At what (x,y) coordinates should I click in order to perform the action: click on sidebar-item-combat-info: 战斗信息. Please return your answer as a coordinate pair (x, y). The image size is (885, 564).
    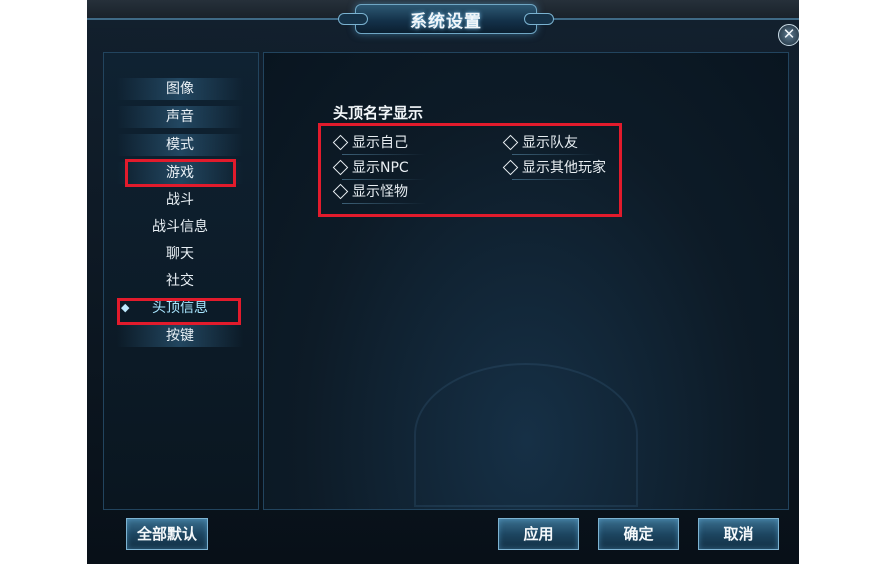
    Looking at the image, I should click on (180, 227).